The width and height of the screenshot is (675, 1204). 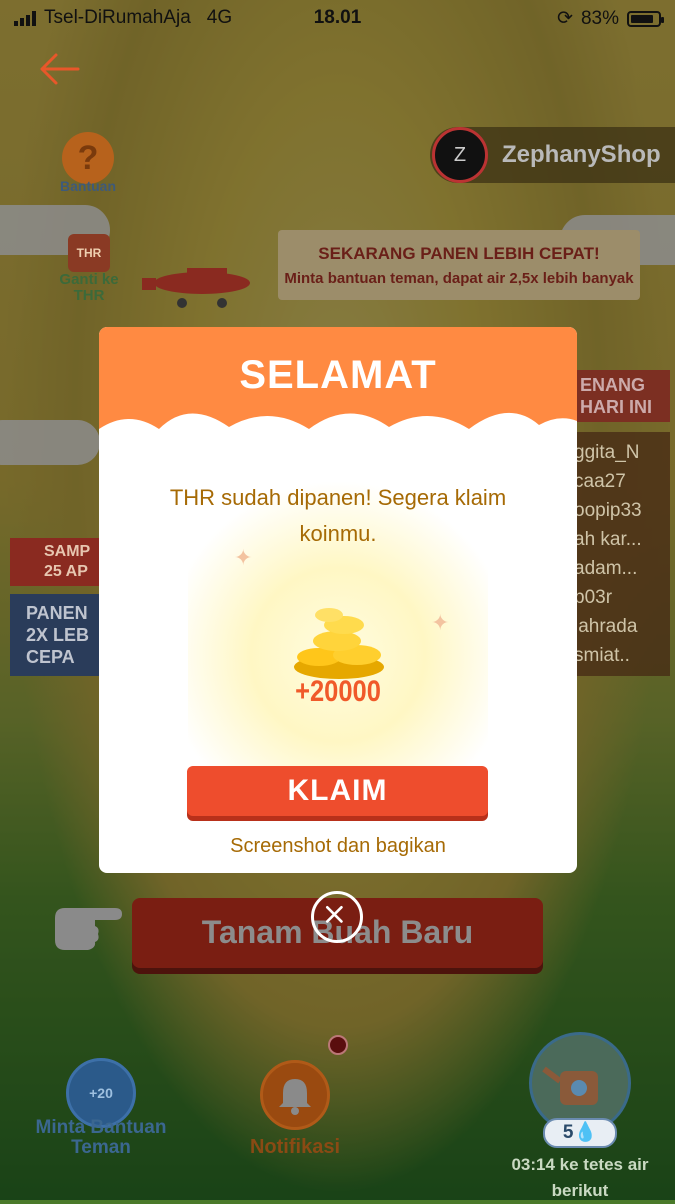 What do you see at coordinates (59, 69) in the screenshot?
I see `back-arrow-icon` at bounding box center [59, 69].